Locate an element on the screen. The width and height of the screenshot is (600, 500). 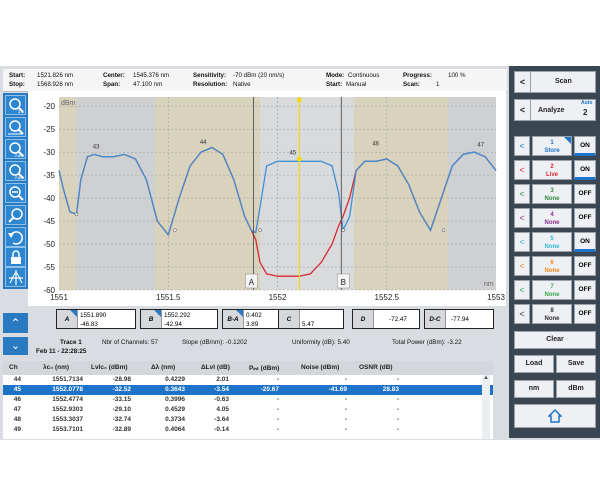
table-cell: 28.83 is located at coordinates (390, 389).